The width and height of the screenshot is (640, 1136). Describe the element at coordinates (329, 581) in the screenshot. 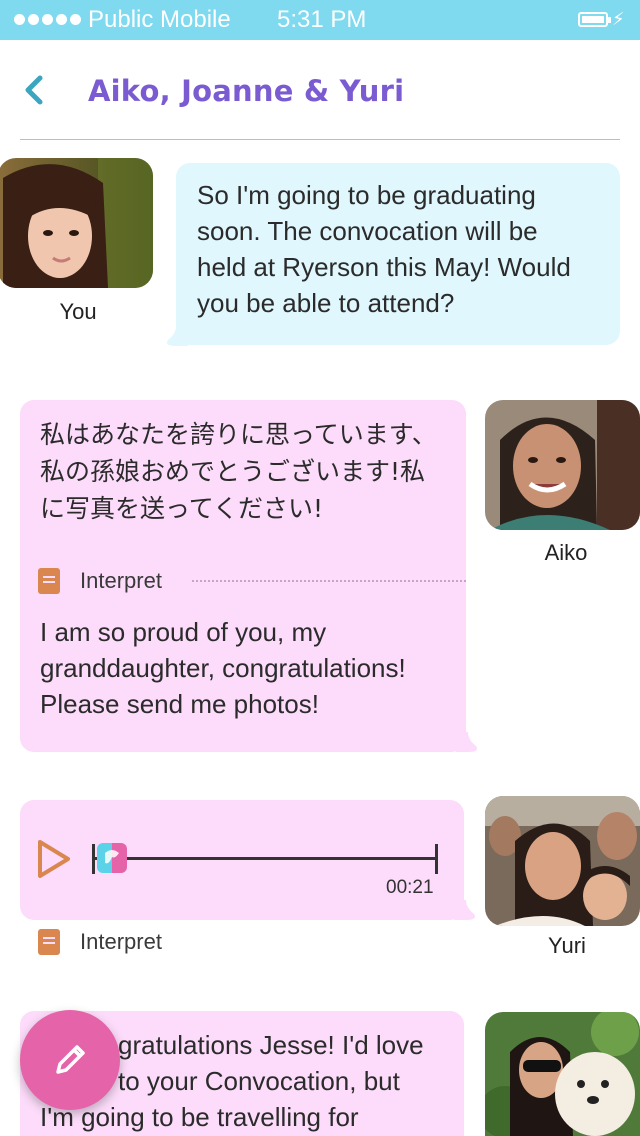

I see `dotted-divider` at that location.